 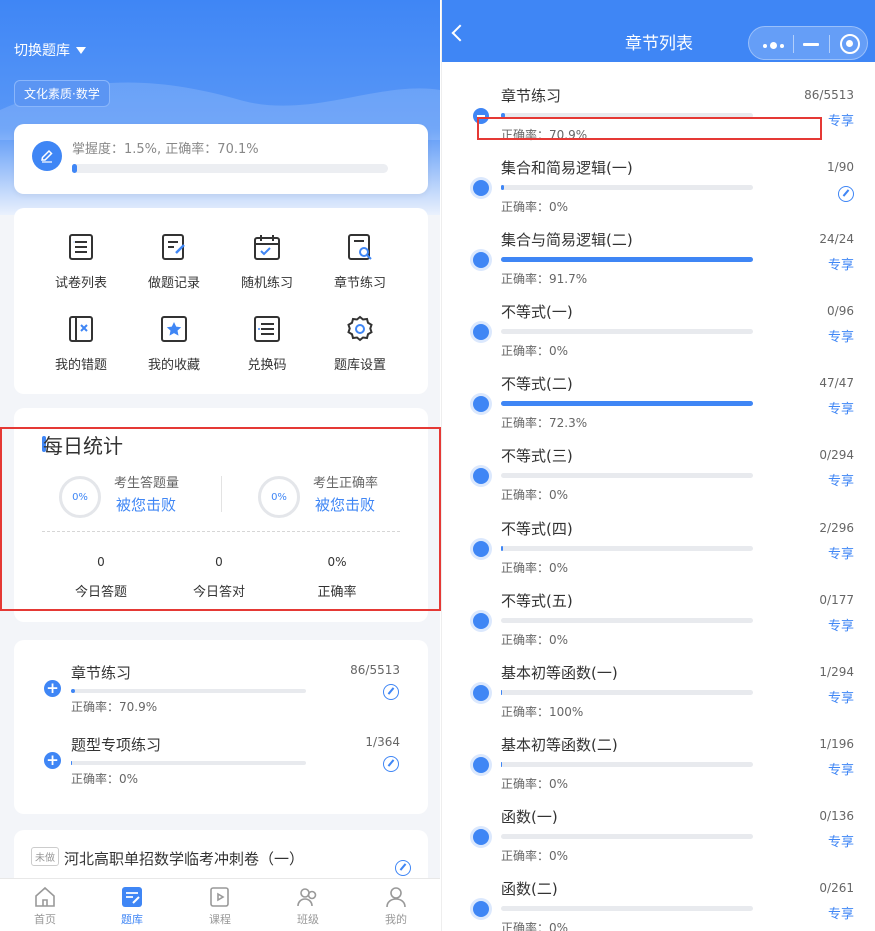 I want to click on chapter-row: 不等式(一) 正确率：0% 0/96 专享, so click(x=658, y=334).